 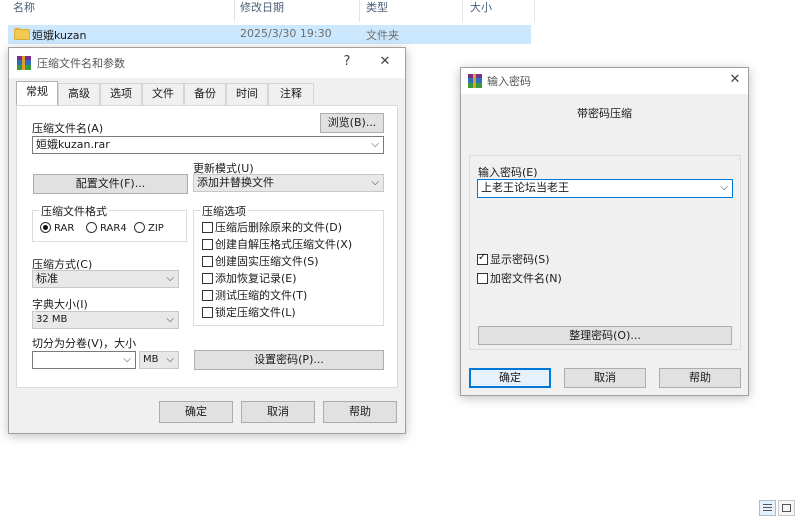 I want to click on radio-rar4: RAR4, so click(x=106, y=228).